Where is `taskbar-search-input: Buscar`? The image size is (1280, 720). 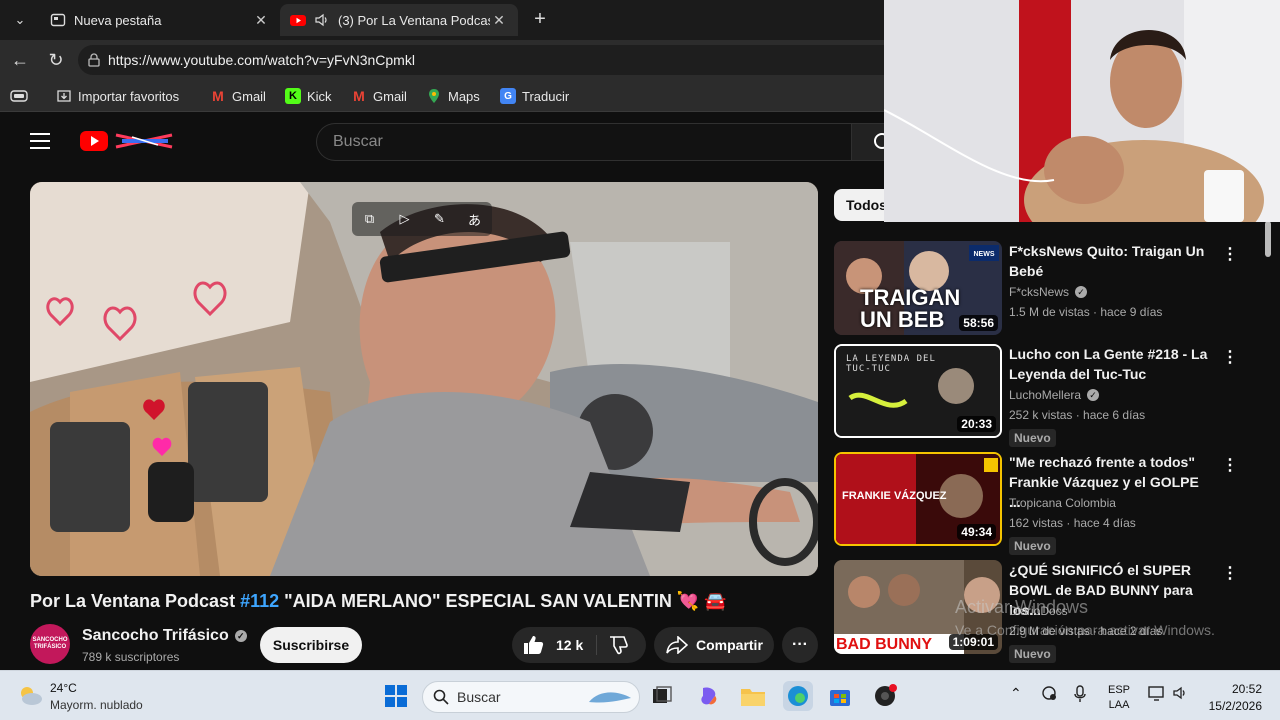 taskbar-search-input: Buscar is located at coordinates (531, 697).